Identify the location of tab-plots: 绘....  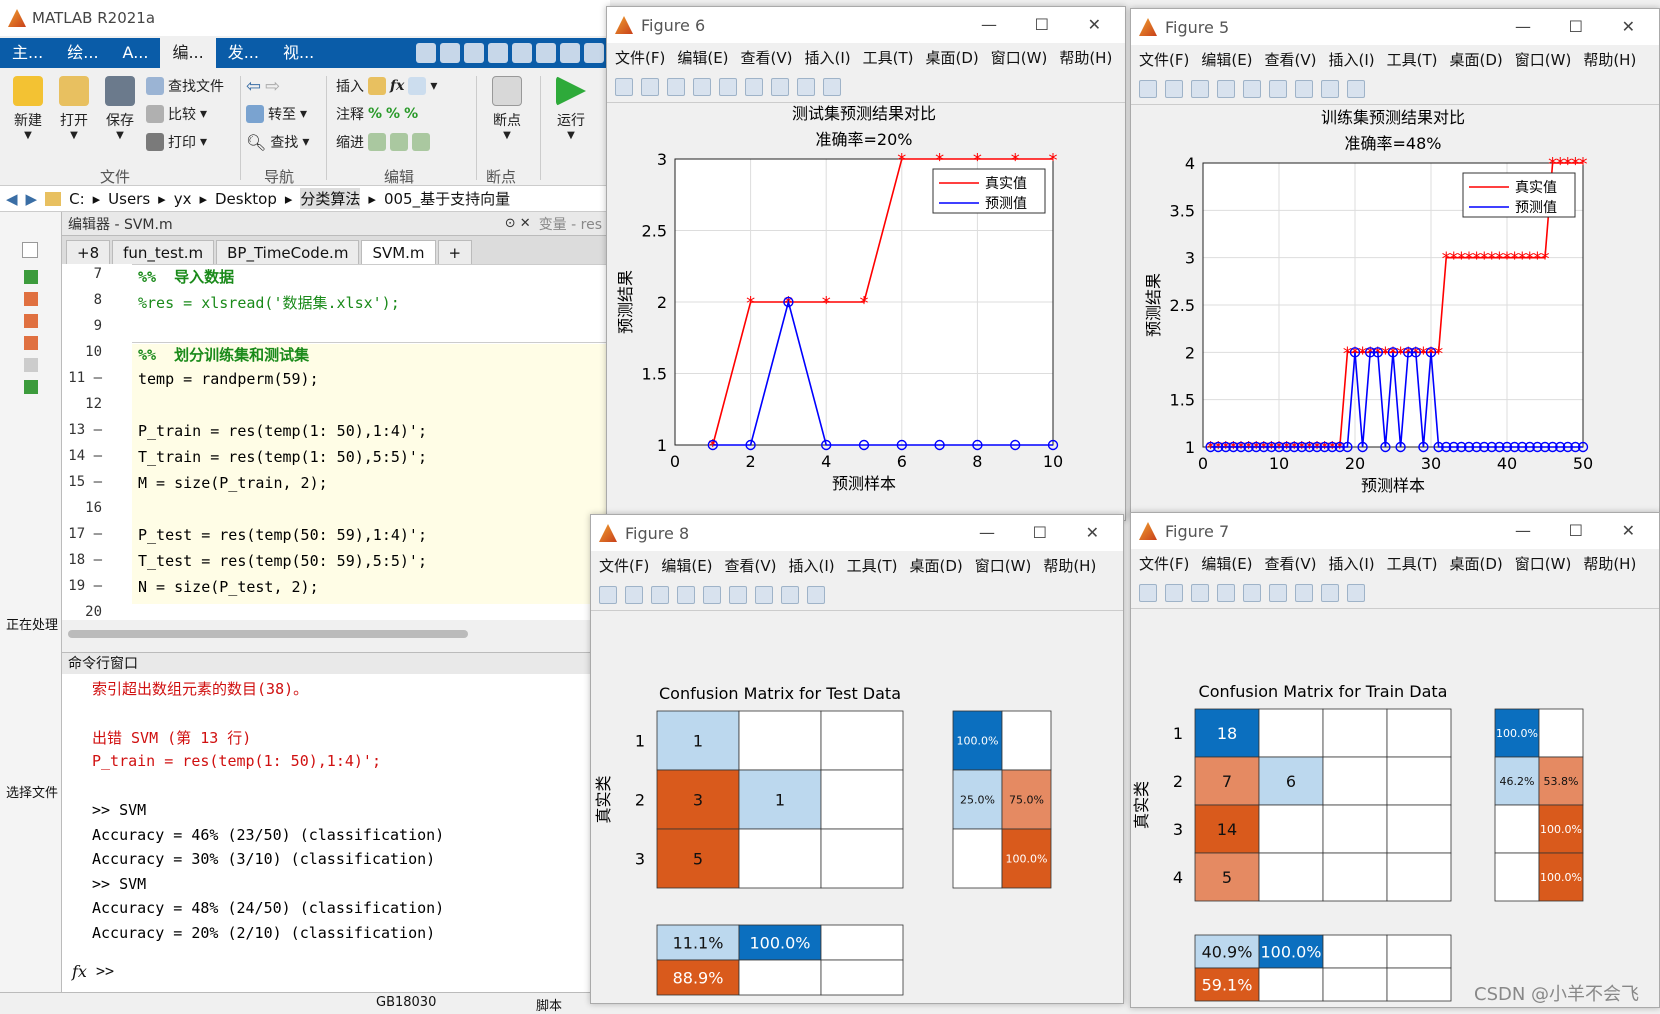
(82, 53).